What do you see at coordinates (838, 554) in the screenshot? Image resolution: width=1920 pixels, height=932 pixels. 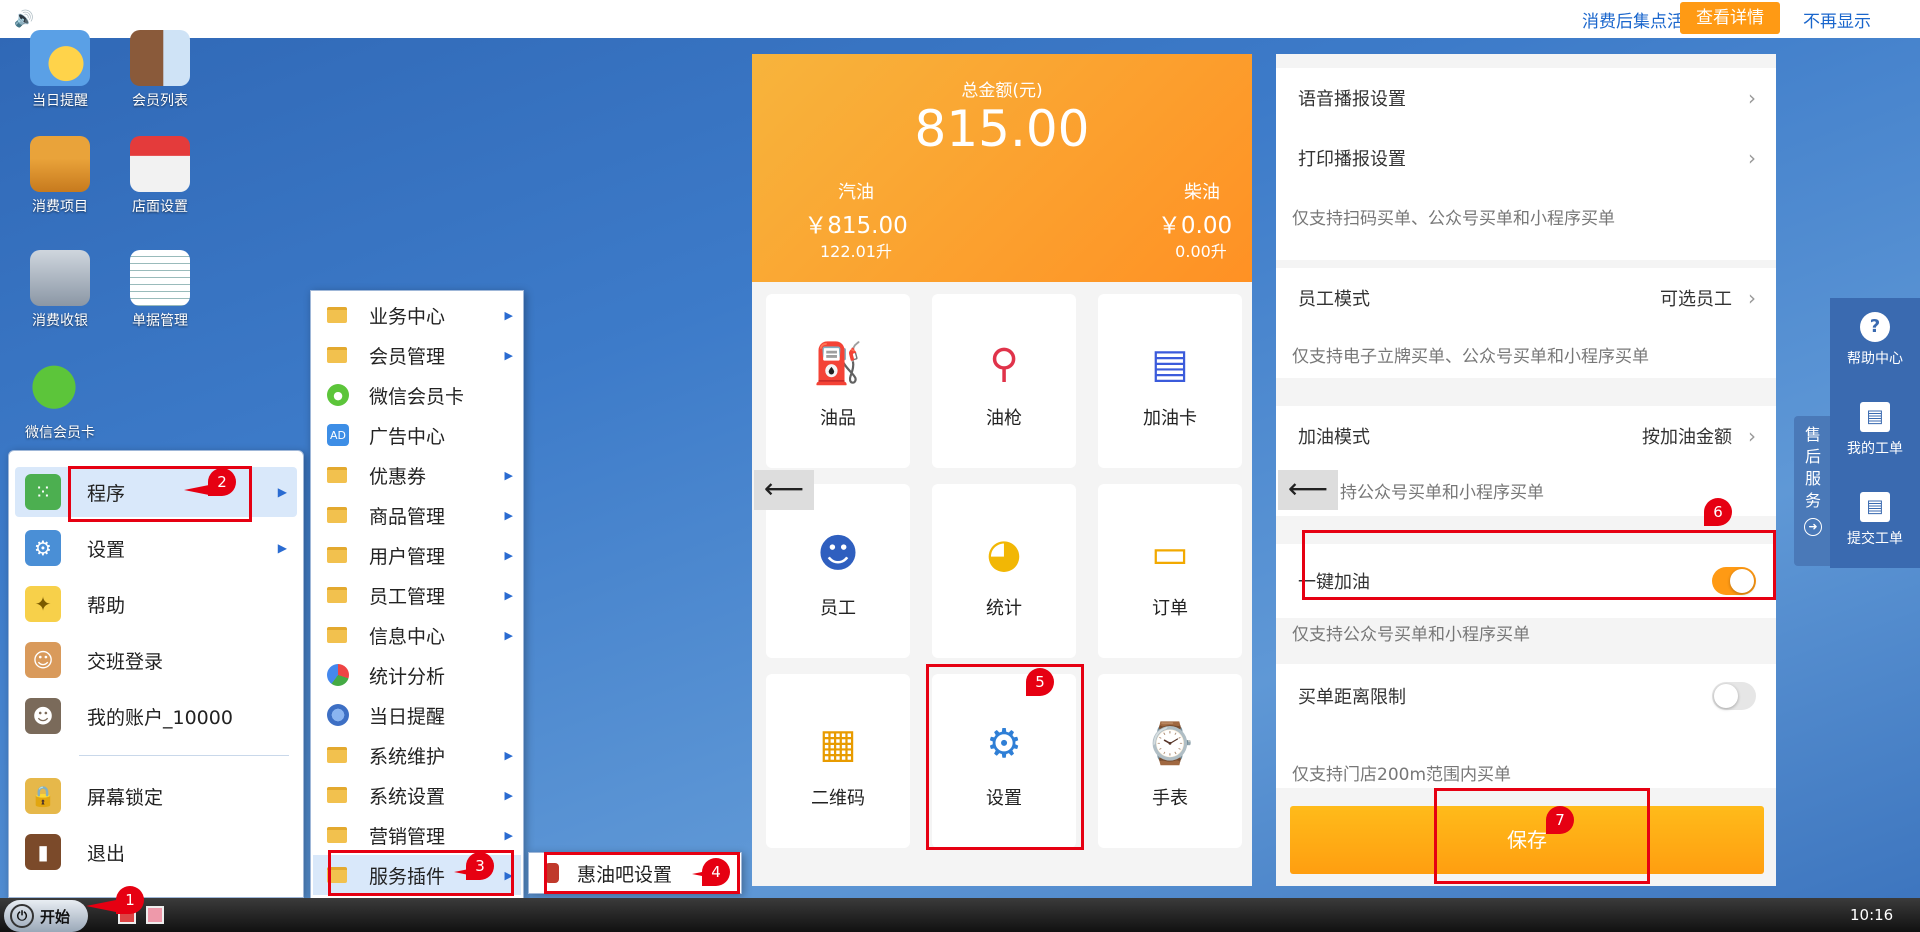 I see `employee-icon: ☻` at bounding box center [838, 554].